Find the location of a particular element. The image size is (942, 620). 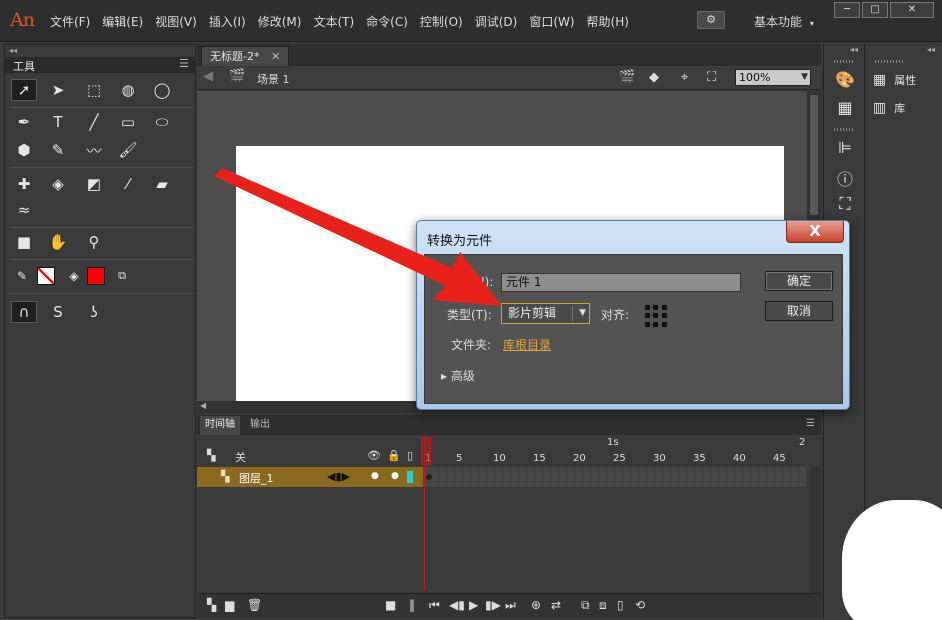

hand-tool-icon: ✋ is located at coordinates (58, 242).